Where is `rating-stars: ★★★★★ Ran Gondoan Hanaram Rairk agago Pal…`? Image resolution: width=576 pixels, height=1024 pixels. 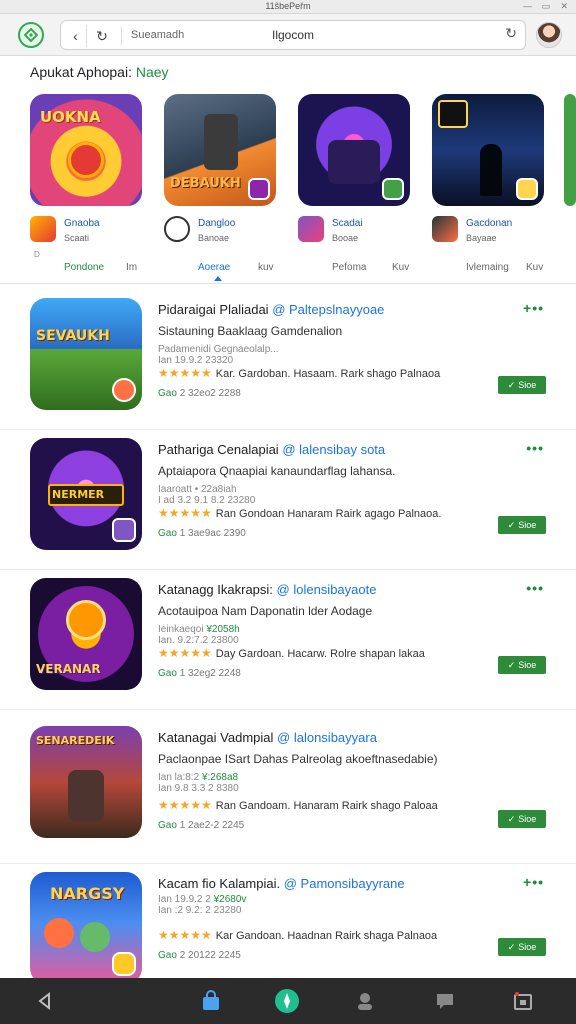
rating-stars: ★★★★★ Ran Gondoan Hanaram Rairk agago Pal… is located at coordinates (299, 513).